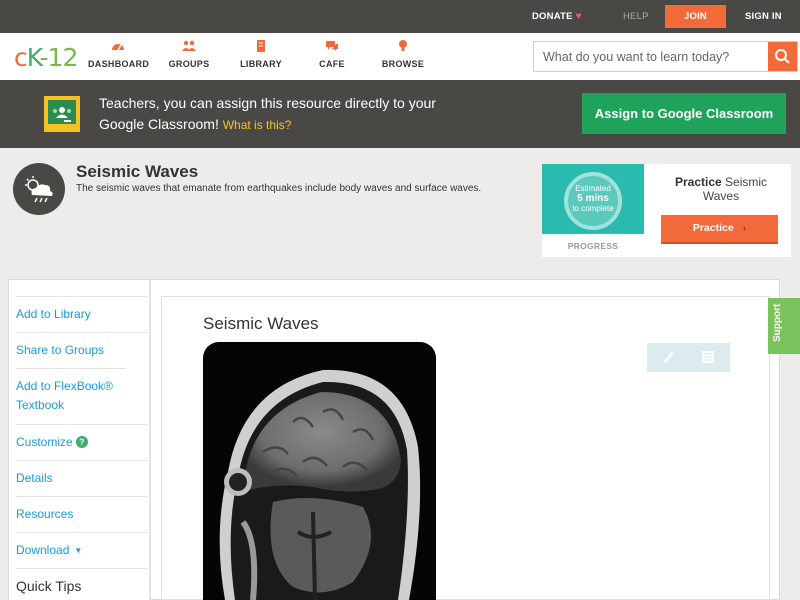 The image size is (800, 600). What do you see at coordinates (578, 16) in the screenshot?
I see `heart-icon: ♥` at bounding box center [578, 16].